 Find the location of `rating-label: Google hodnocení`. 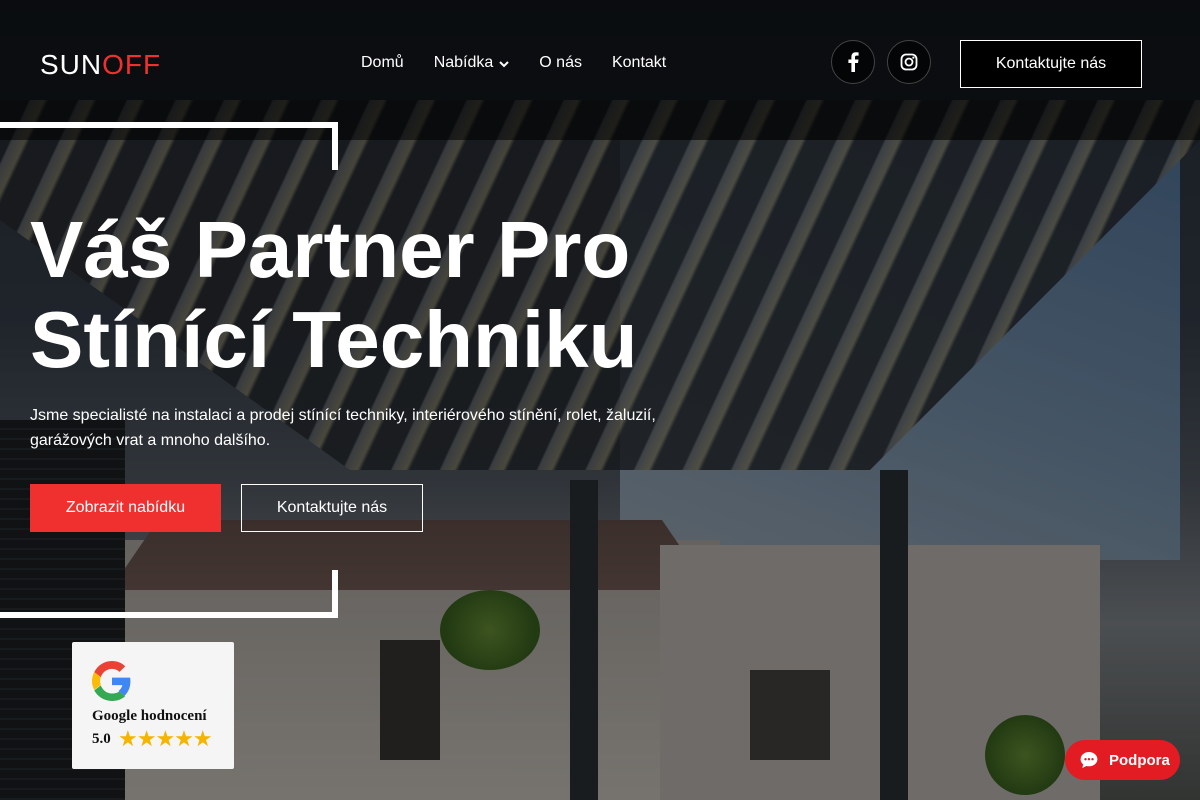

rating-label: Google hodnocení is located at coordinates (149, 716).